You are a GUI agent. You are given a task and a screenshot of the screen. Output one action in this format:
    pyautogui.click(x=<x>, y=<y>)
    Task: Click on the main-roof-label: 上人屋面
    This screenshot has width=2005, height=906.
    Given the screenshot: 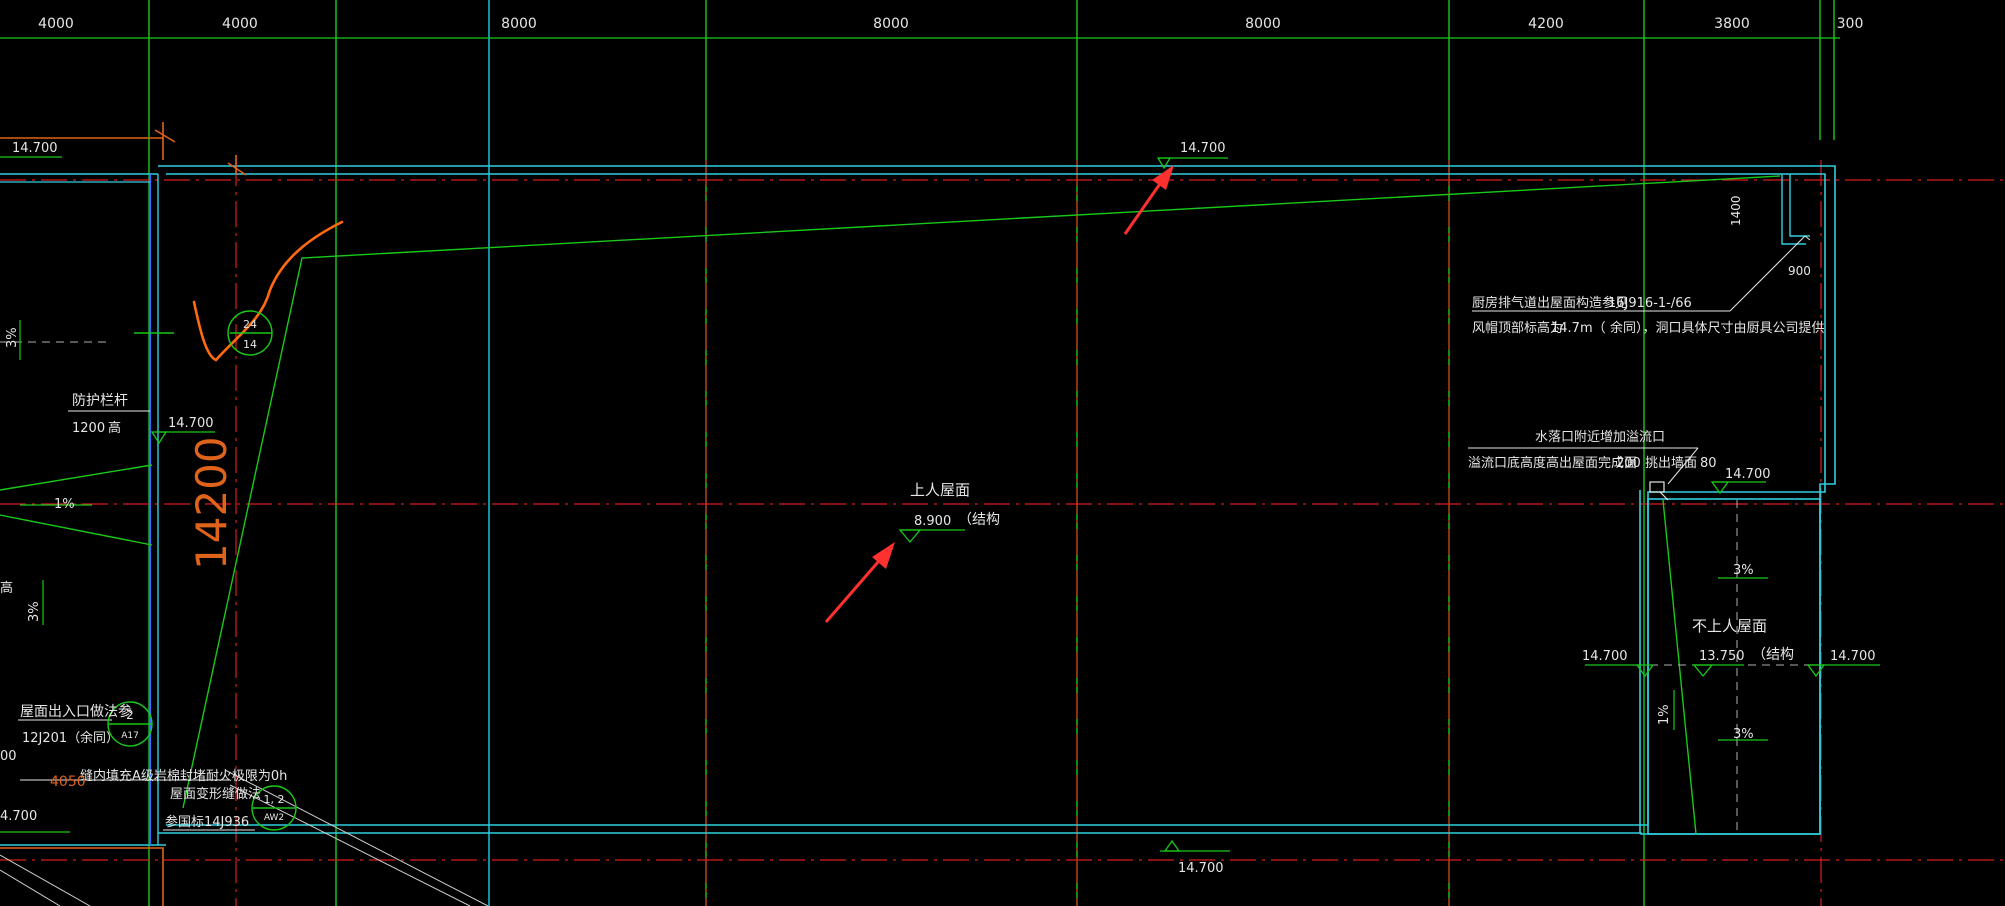 What is the action you would take?
    pyautogui.click(x=940, y=490)
    